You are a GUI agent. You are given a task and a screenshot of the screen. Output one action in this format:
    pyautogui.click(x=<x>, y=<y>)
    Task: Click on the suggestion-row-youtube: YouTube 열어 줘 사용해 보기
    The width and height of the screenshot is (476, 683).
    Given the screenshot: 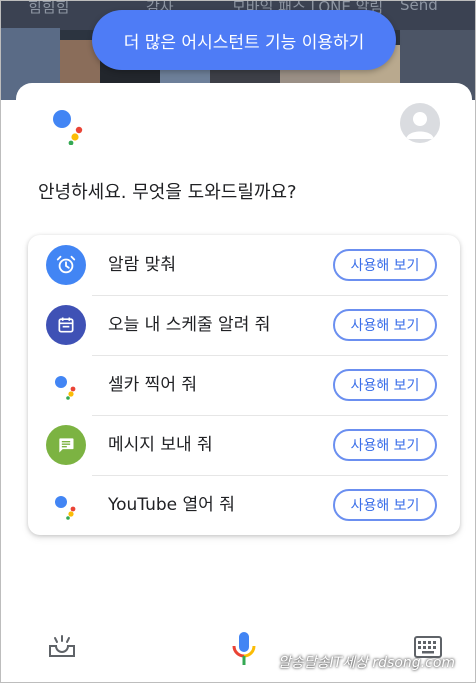 What is the action you would take?
    pyautogui.click(x=244, y=505)
    